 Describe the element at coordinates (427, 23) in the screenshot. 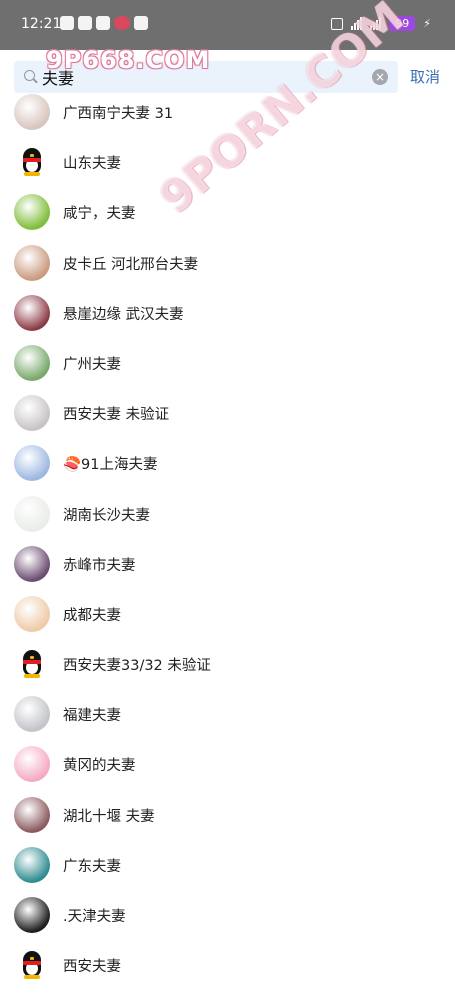

I see `charging-icon: ⚡` at that location.